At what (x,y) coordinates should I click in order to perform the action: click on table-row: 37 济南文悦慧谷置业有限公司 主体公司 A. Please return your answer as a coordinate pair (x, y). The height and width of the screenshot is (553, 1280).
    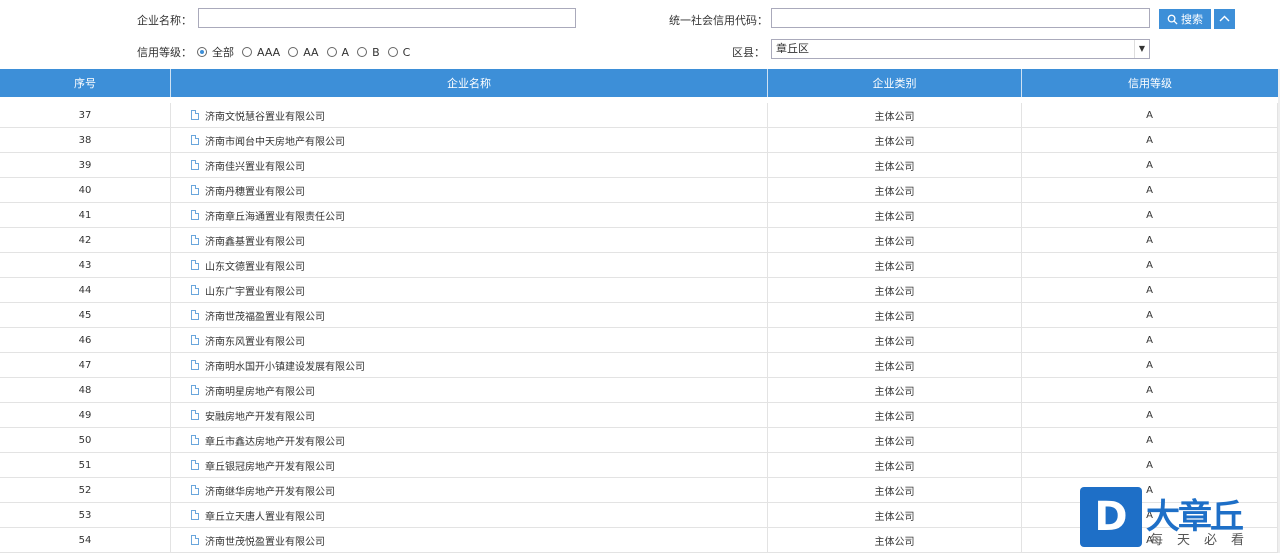
    Looking at the image, I should click on (639, 115).